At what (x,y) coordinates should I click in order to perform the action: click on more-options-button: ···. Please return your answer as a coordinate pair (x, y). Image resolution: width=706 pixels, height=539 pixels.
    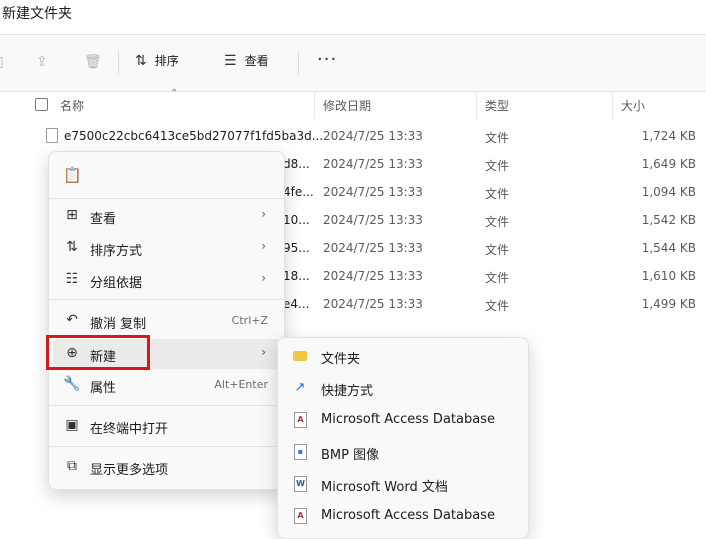
    Looking at the image, I should click on (327, 59).